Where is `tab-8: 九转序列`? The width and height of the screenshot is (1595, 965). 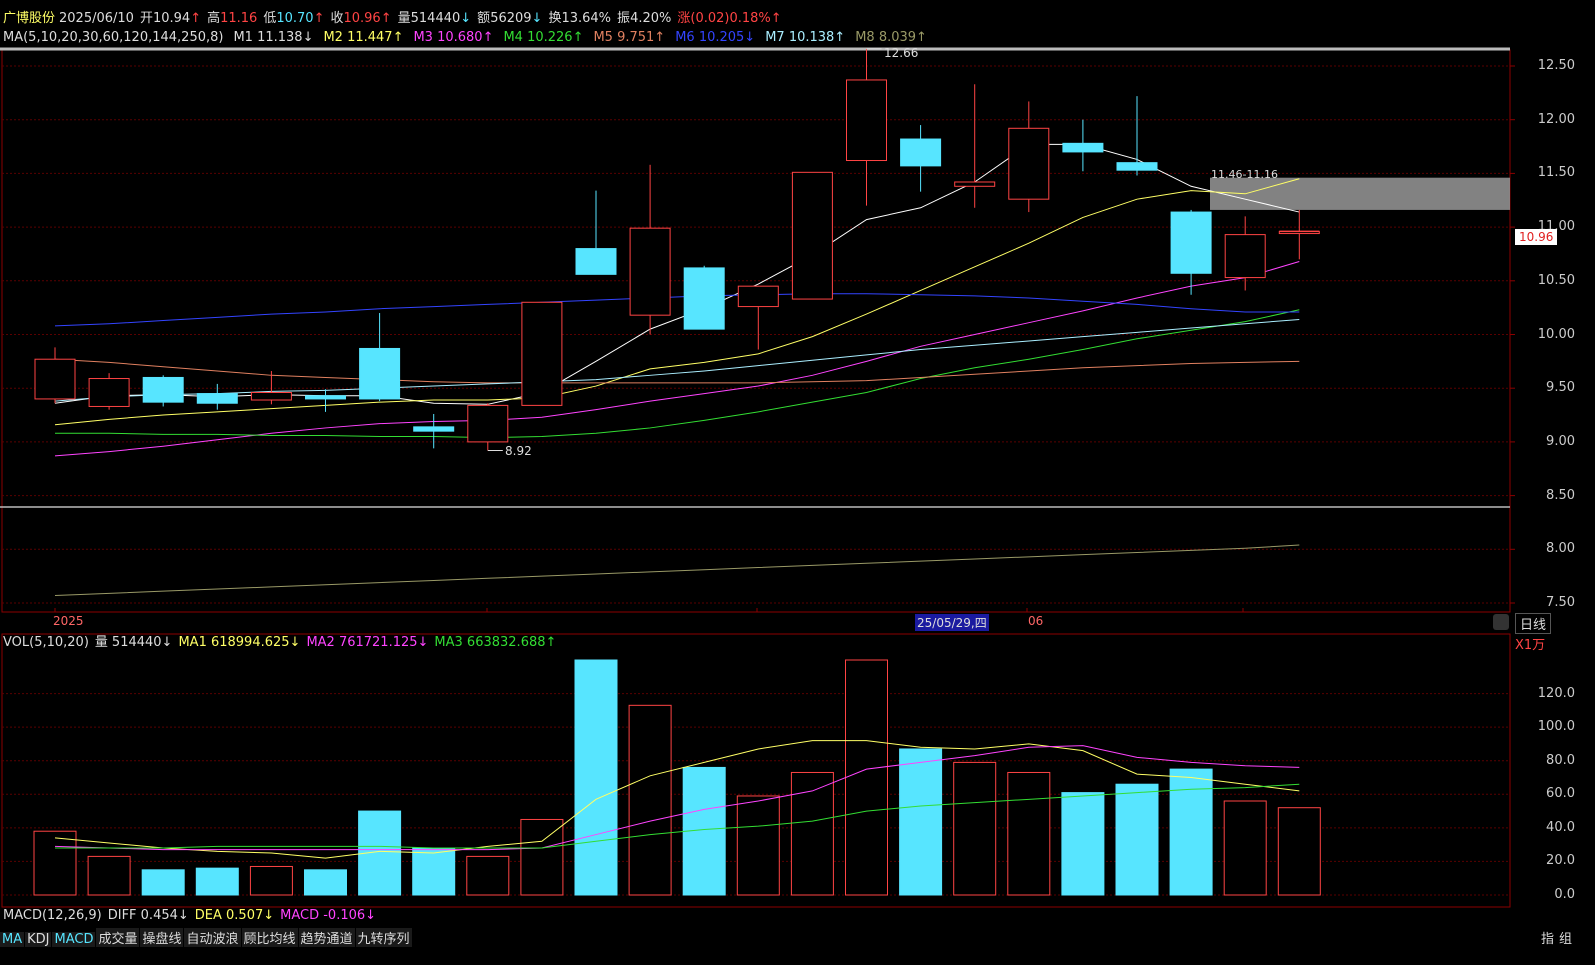 tab-8: 九转序列 is located at coordinates (383, 937).